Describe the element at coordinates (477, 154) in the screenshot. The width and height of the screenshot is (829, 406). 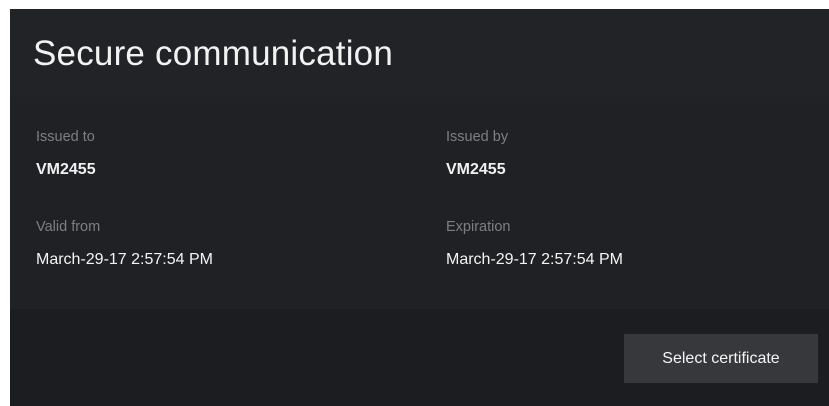
I see `issued-by-field: Issued by VM2455` at that location.